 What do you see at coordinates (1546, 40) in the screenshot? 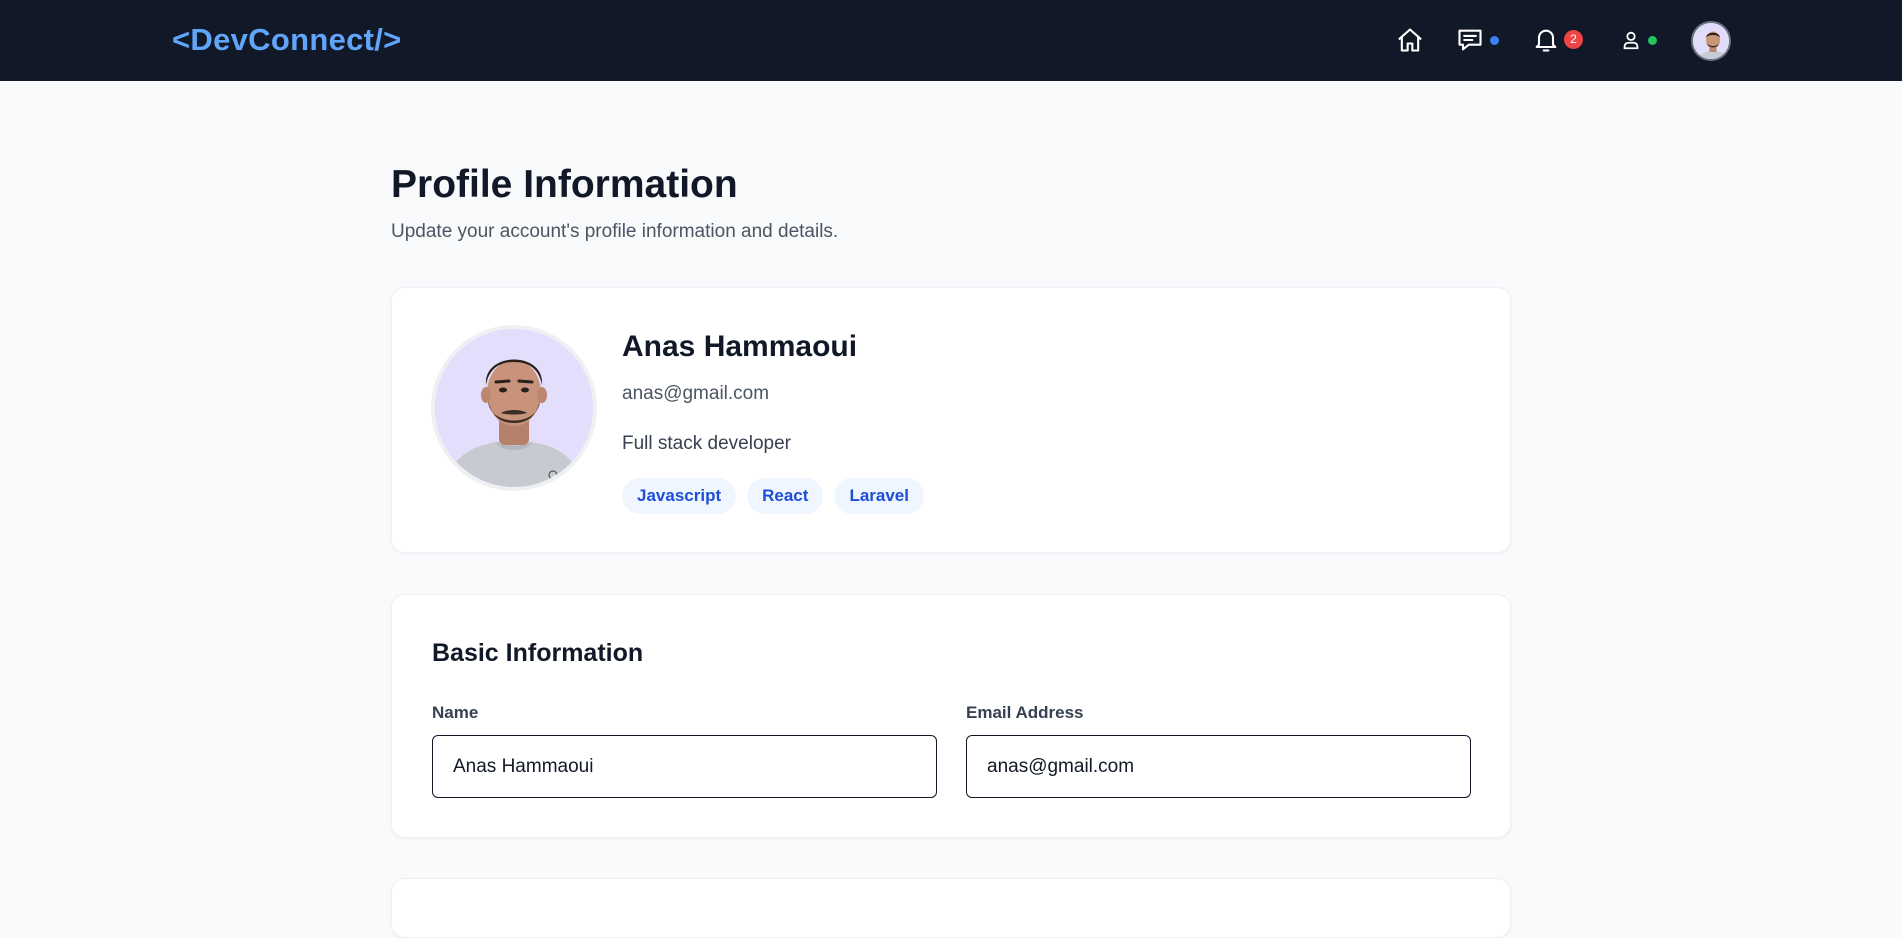
I see `bell-icon` at bounding box center [1546, 40].